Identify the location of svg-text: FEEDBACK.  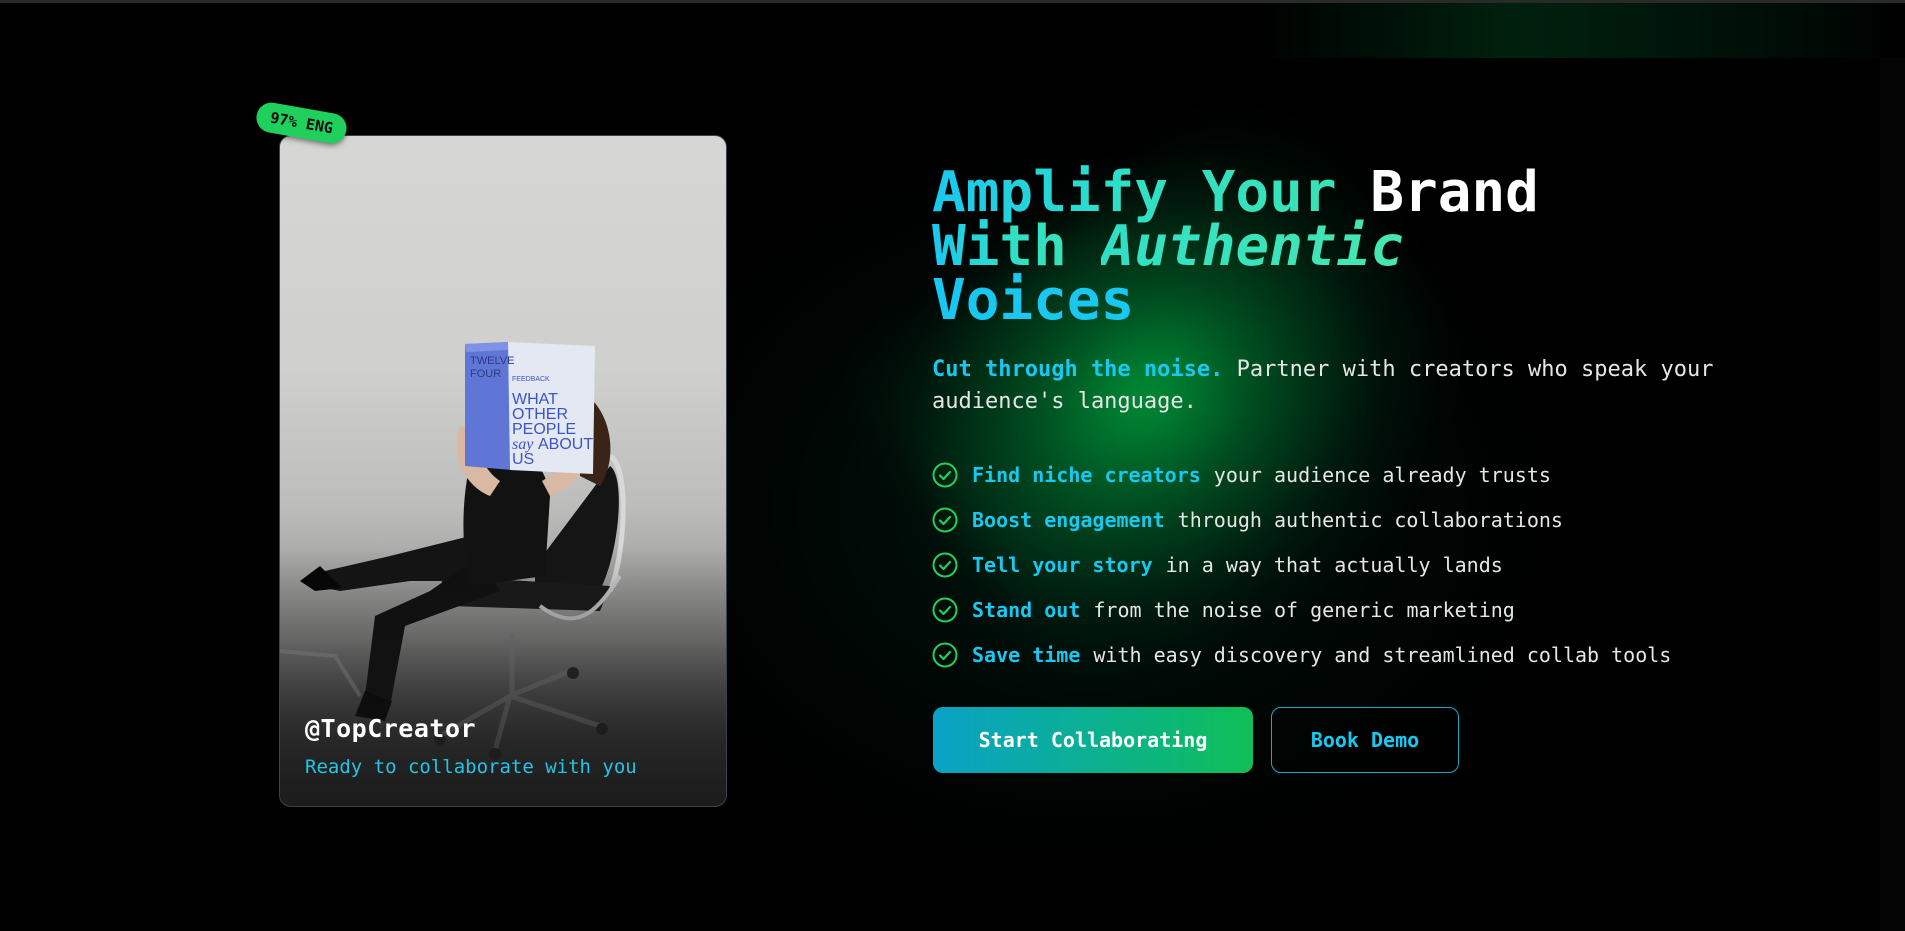
(531, 379).